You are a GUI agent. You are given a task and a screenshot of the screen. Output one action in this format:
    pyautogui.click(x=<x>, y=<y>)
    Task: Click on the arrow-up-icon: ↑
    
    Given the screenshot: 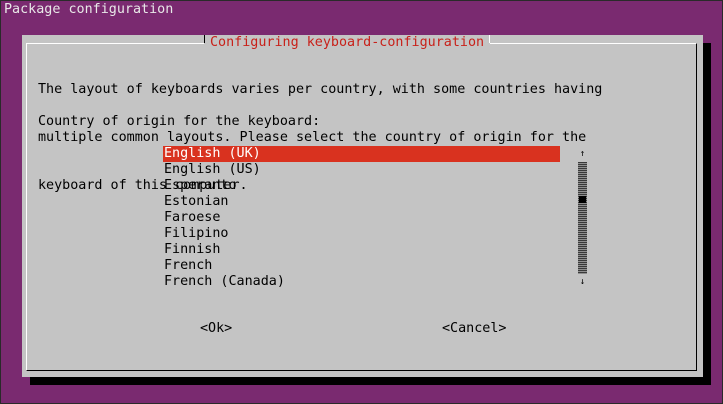 What is the action you would take?
    pyautogui.click(x=582, y=154)
    